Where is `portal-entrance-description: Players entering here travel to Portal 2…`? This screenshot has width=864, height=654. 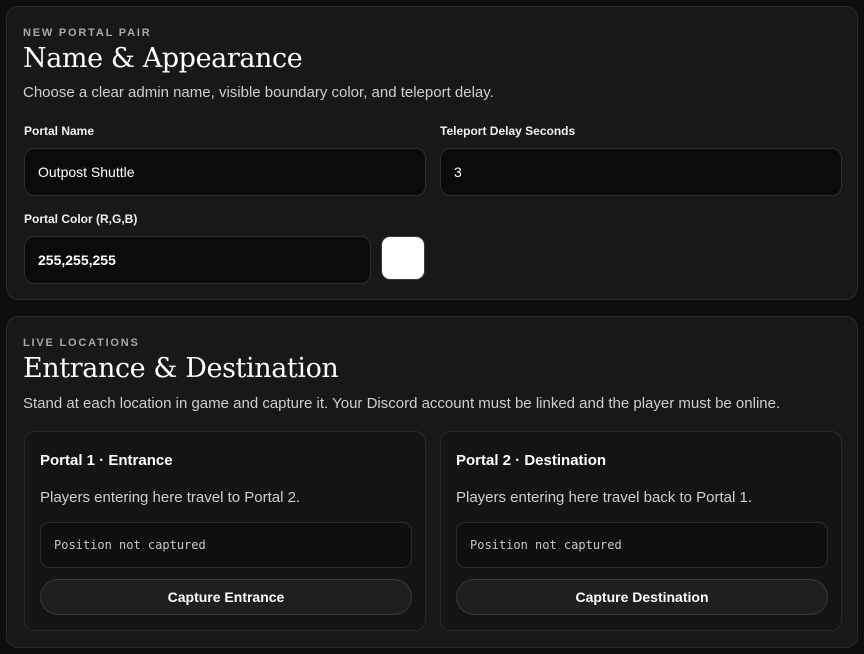
portal-entrance-description: Players entering here travel to Portal 2… is located at coordinates (170, 497).